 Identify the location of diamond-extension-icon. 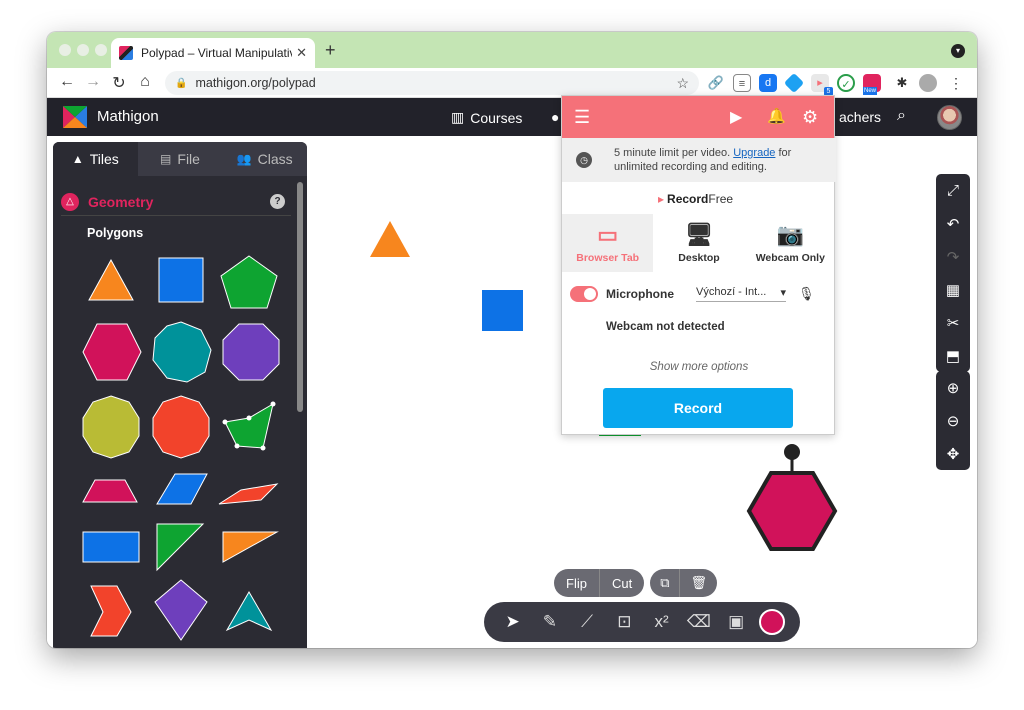
(794, 83).